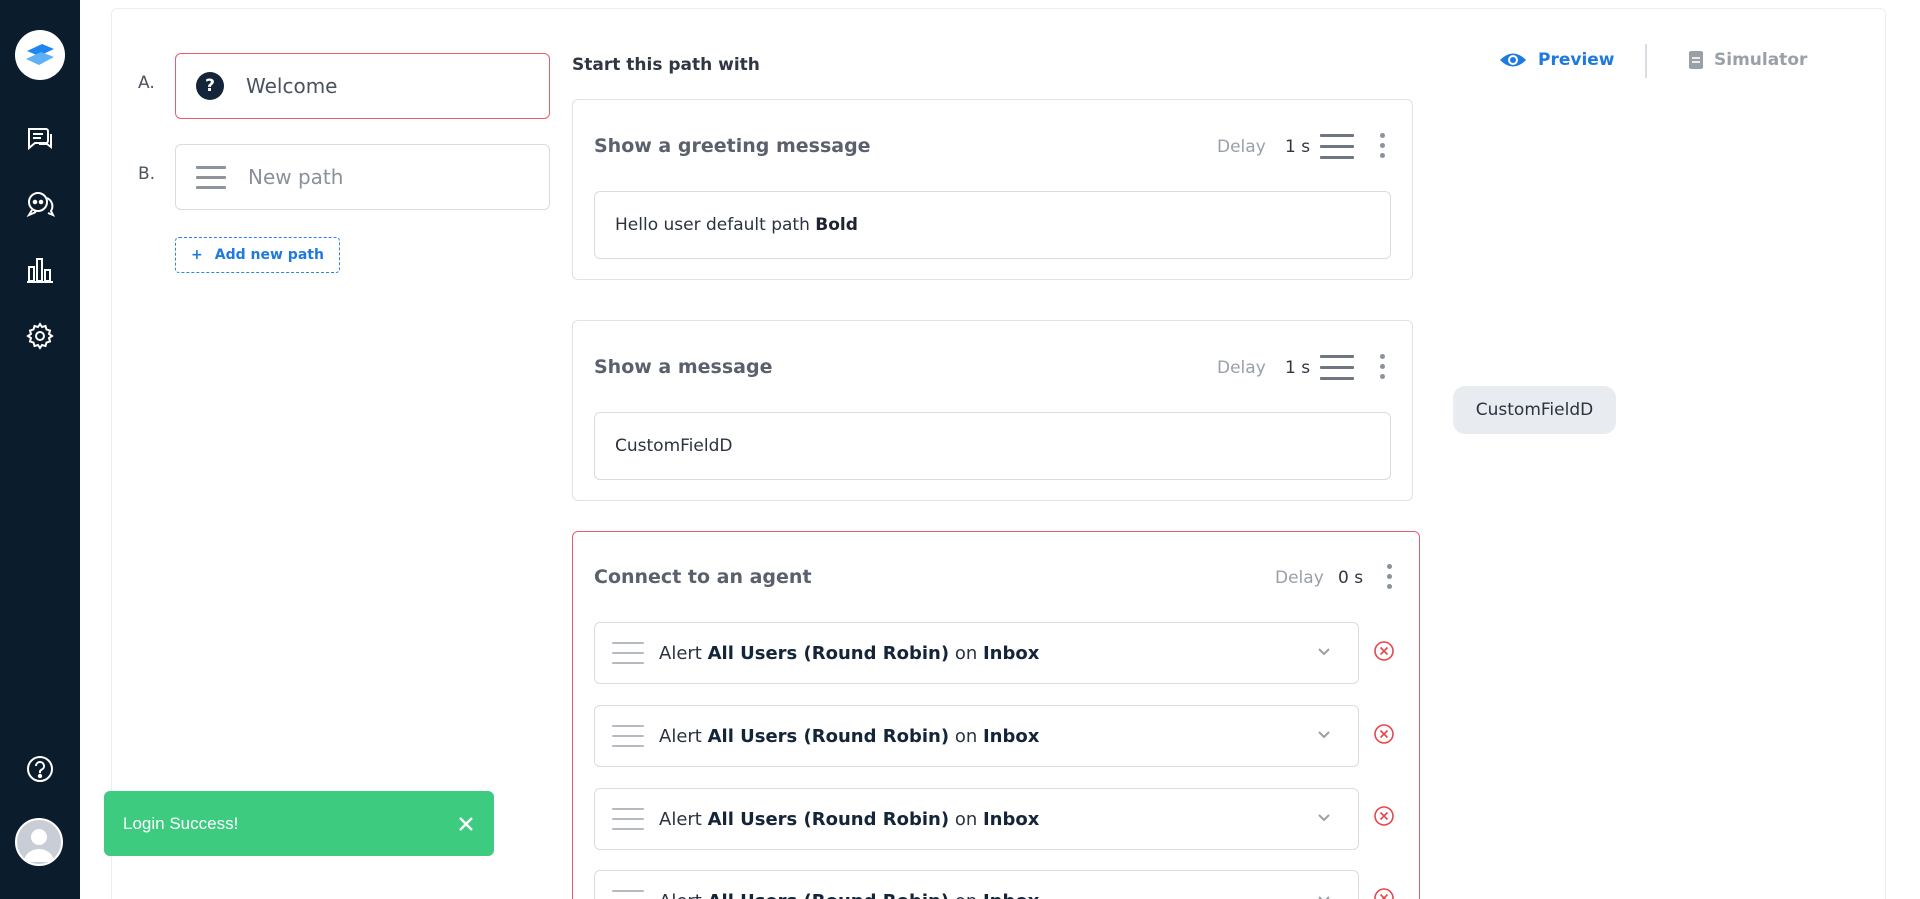  I want to click on tab-preview: Preview, so click(1556, 60).